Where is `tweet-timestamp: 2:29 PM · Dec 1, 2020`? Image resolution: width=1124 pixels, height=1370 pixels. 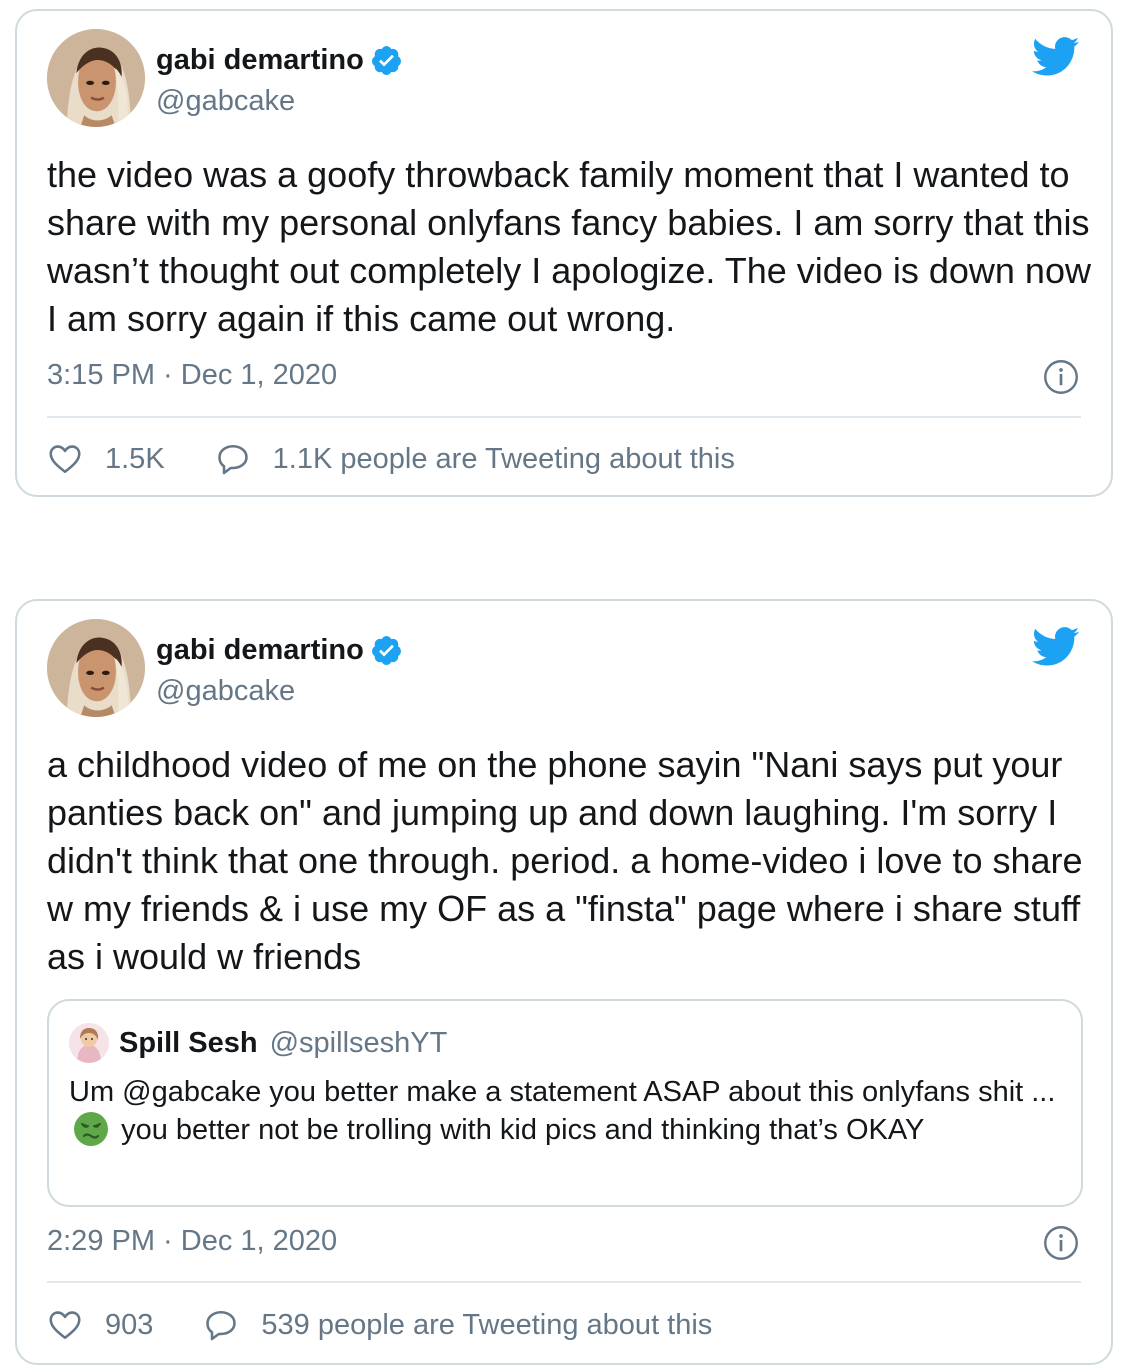
tweet-timestamp: 2:29 PM · Dec 1, 2020 is located at coordinates (192, 1241).